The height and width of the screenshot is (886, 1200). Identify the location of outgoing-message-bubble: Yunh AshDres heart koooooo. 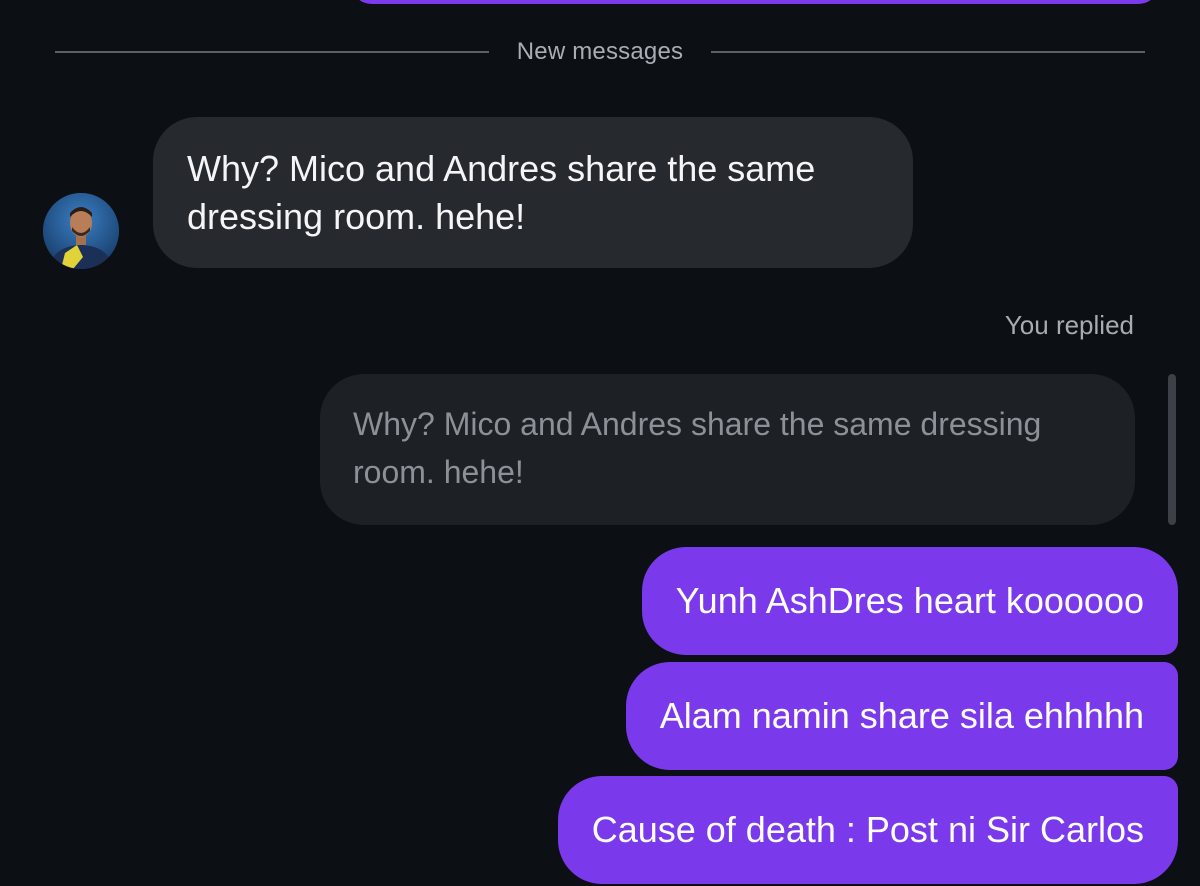
(909, 601).